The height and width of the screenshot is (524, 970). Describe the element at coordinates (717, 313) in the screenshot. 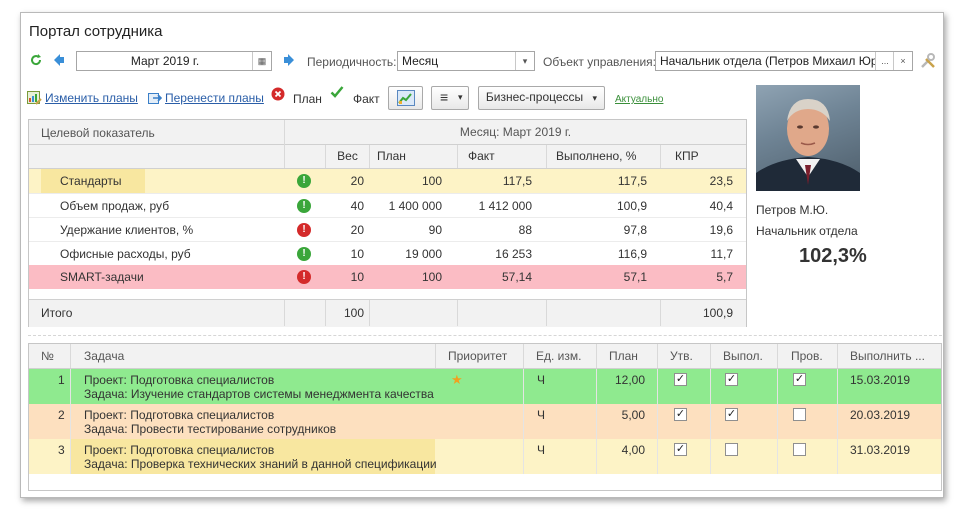

I see `kpi-total-kpr: 100,9` at that location.